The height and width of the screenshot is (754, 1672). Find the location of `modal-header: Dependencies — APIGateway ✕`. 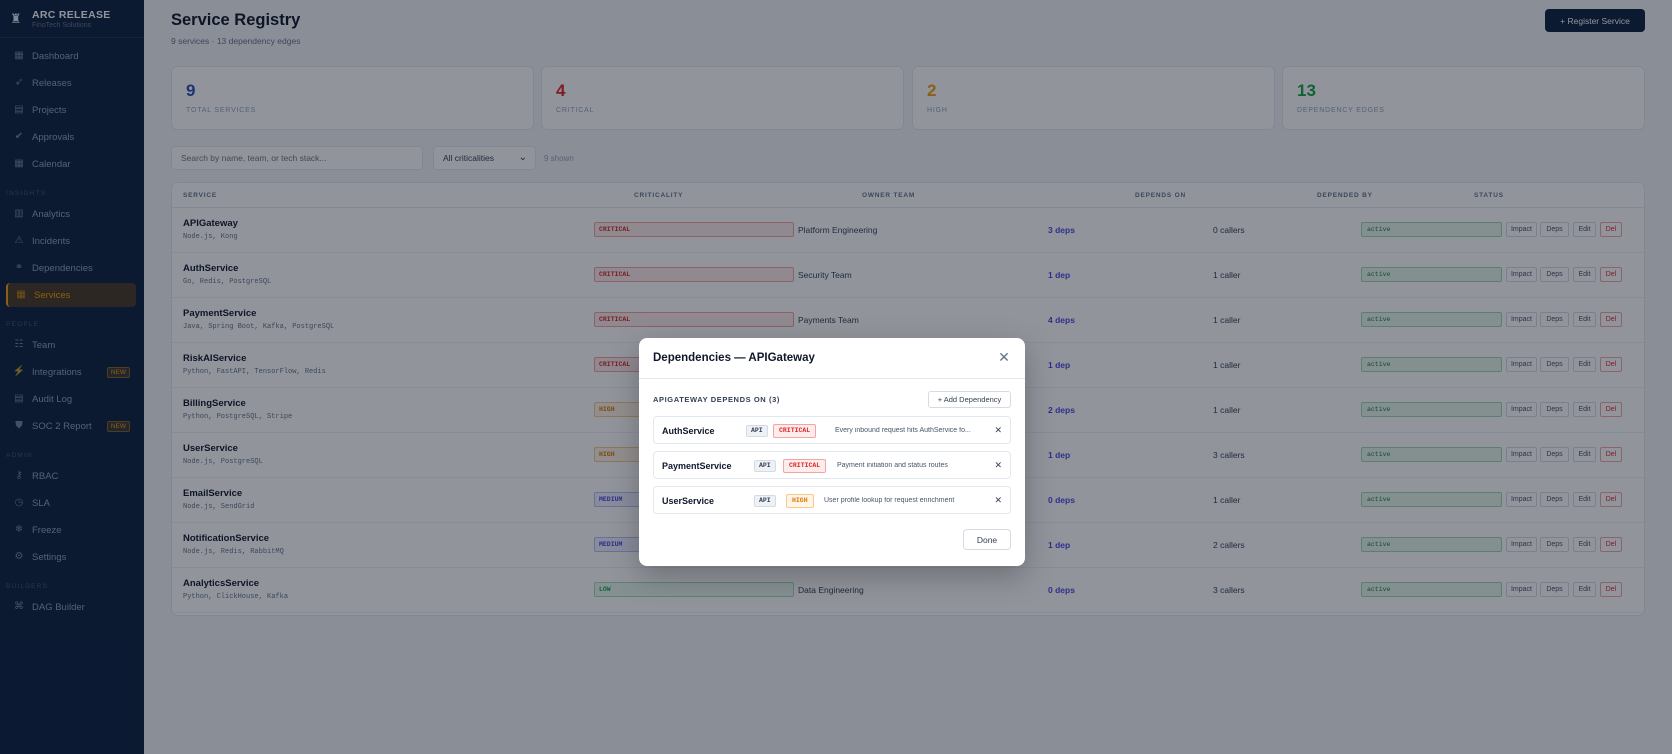

modal-header: Dependencies — APIGateway ✕ is located at coordinates (832, 358).